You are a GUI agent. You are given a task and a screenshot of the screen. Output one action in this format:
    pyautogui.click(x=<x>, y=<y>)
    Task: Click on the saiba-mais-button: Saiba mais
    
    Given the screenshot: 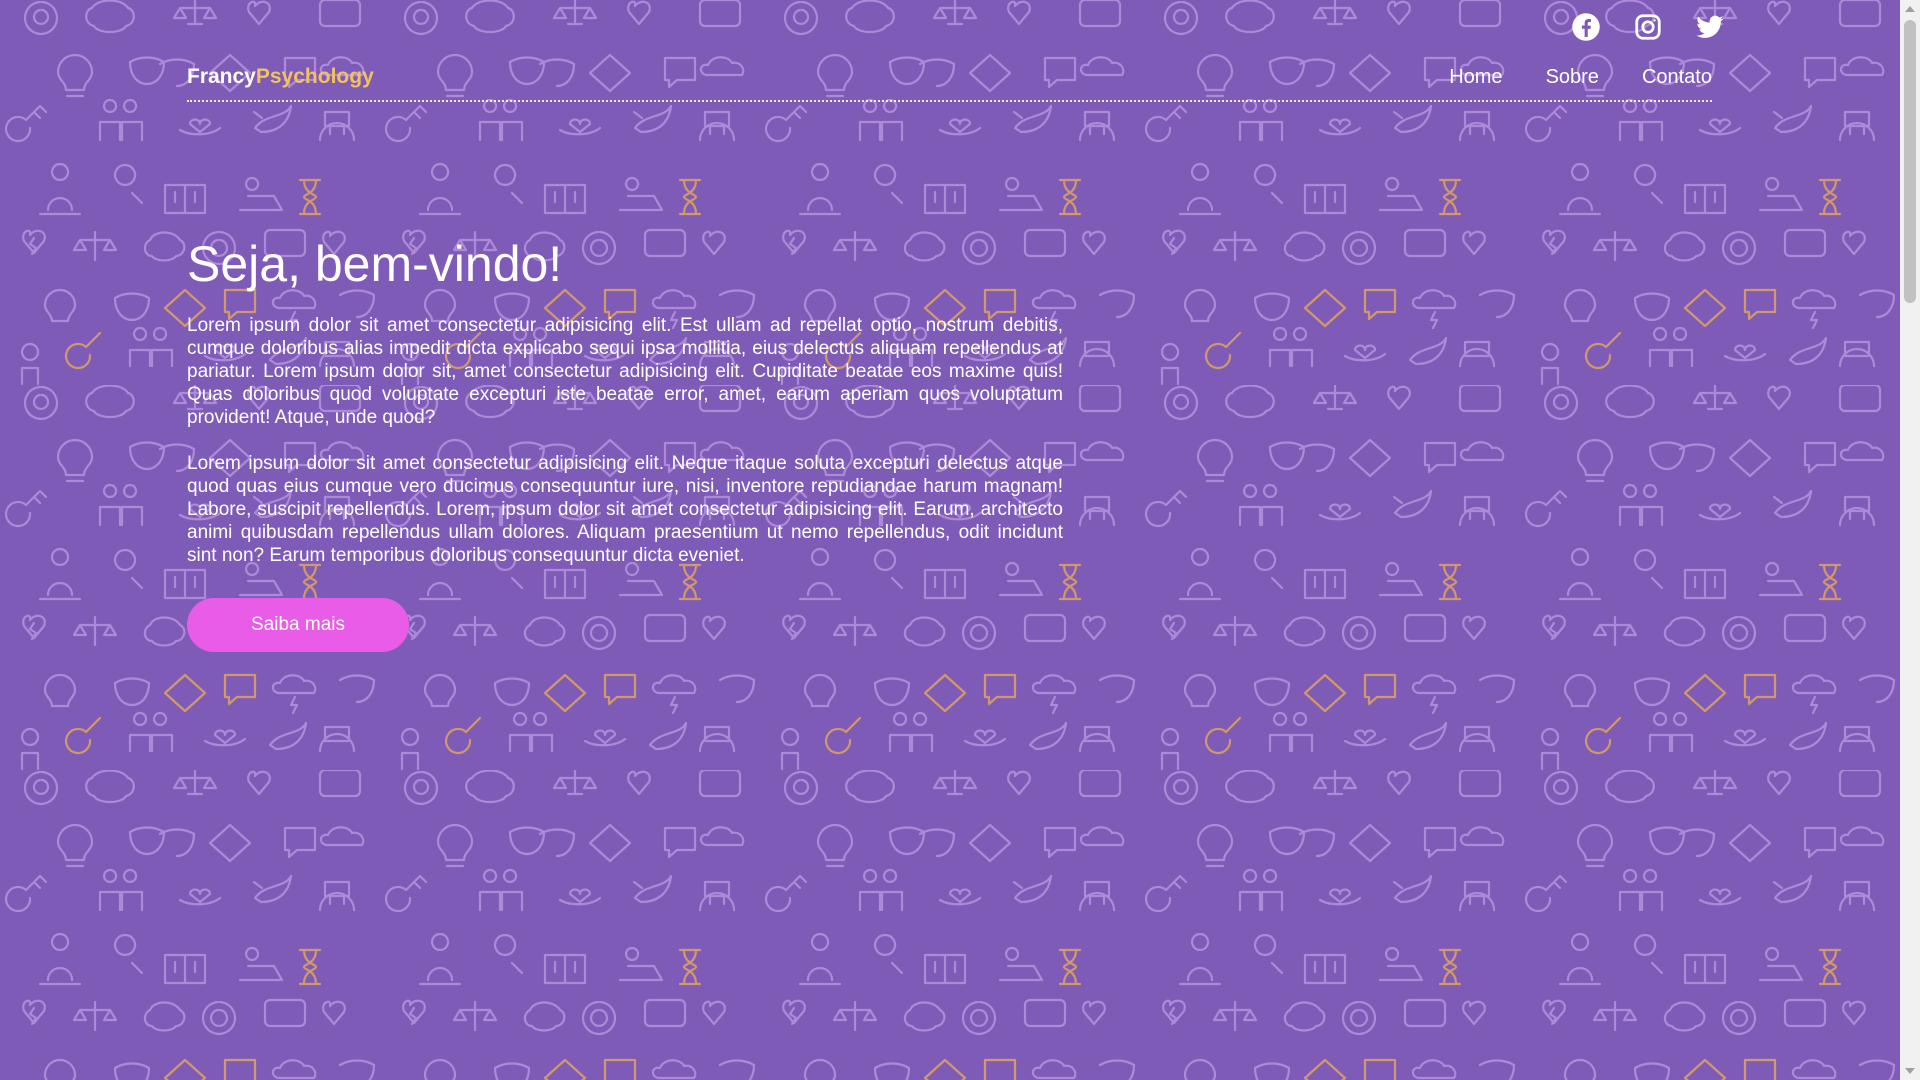 What is the action you would take?
    pyautogui.click(x=298, y=625)
    